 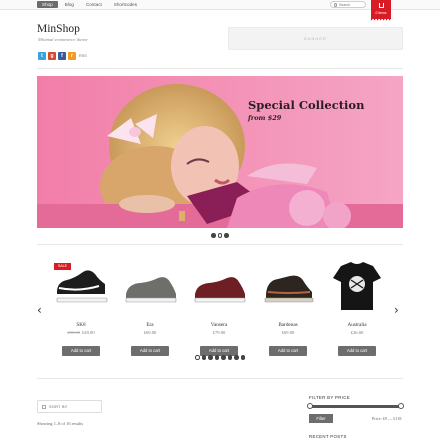 What do you see at coordinates (52, 56) in the screenshot?
I see `google-plus-icon: g` at bounding box center [52, 56].